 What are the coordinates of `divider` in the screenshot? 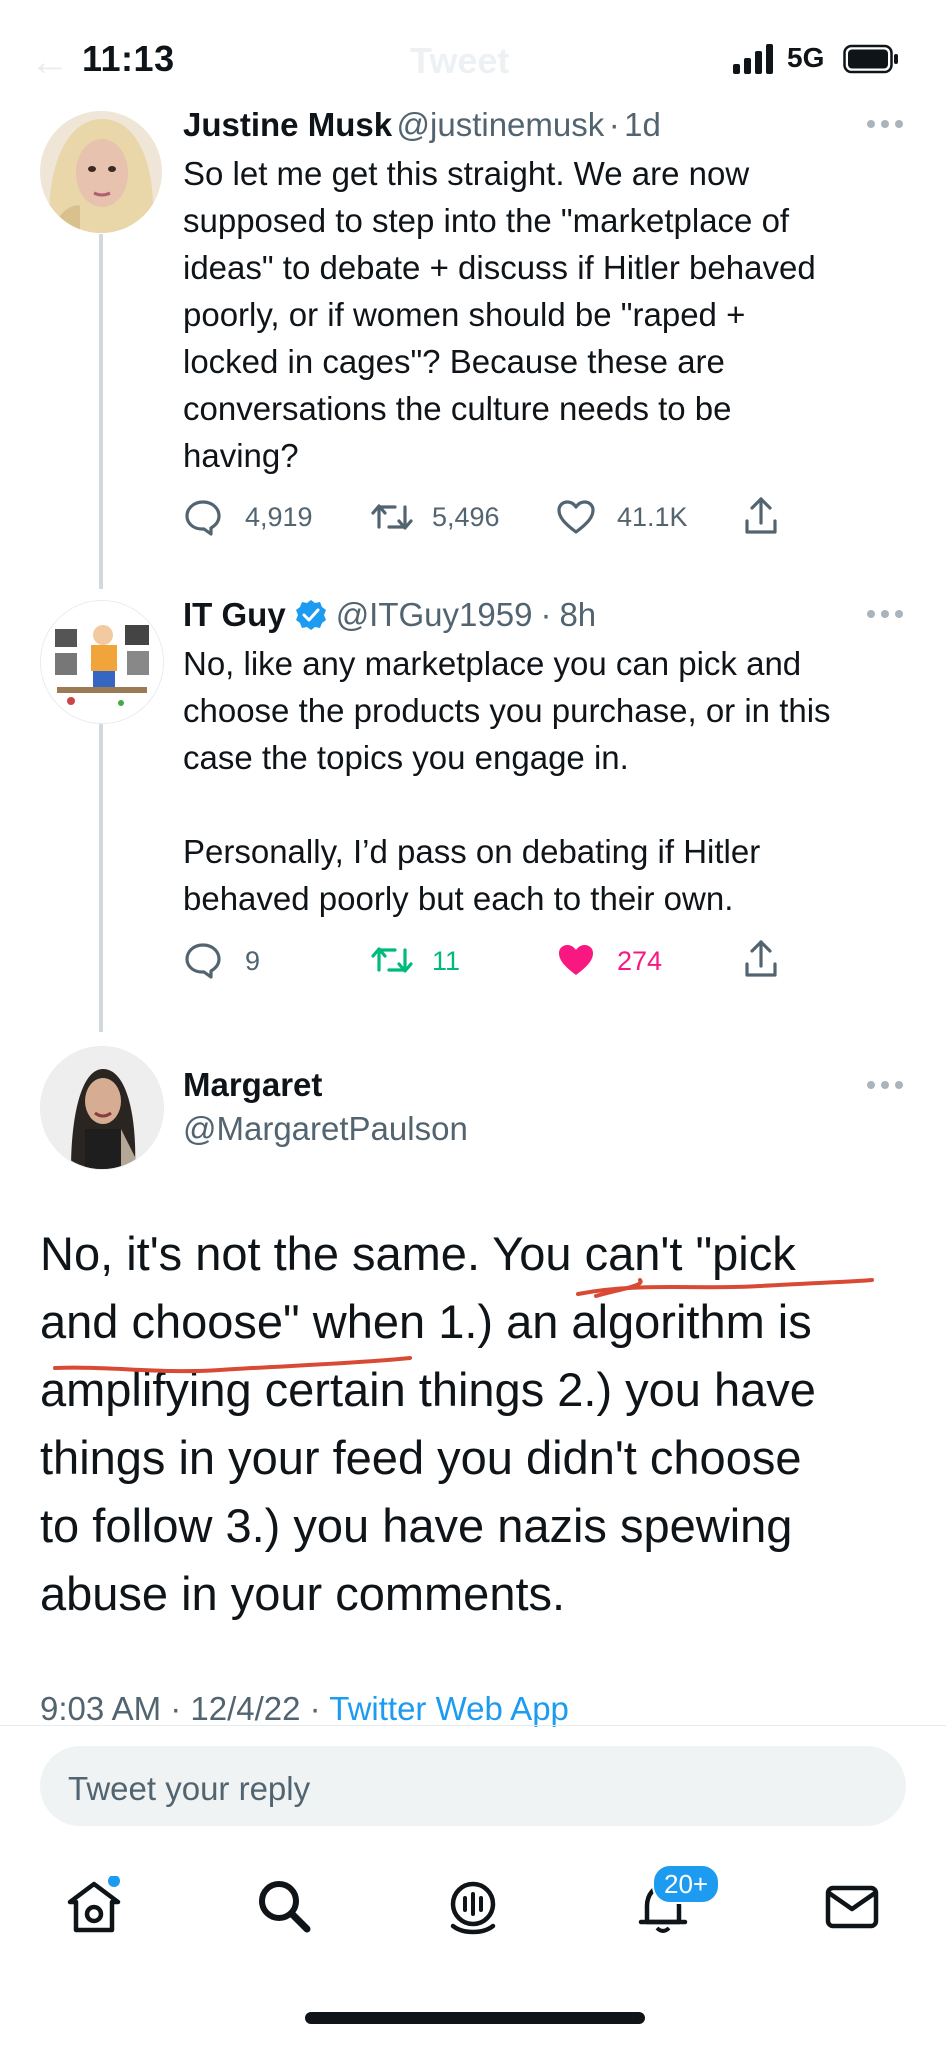 It's located at (473, 1725).